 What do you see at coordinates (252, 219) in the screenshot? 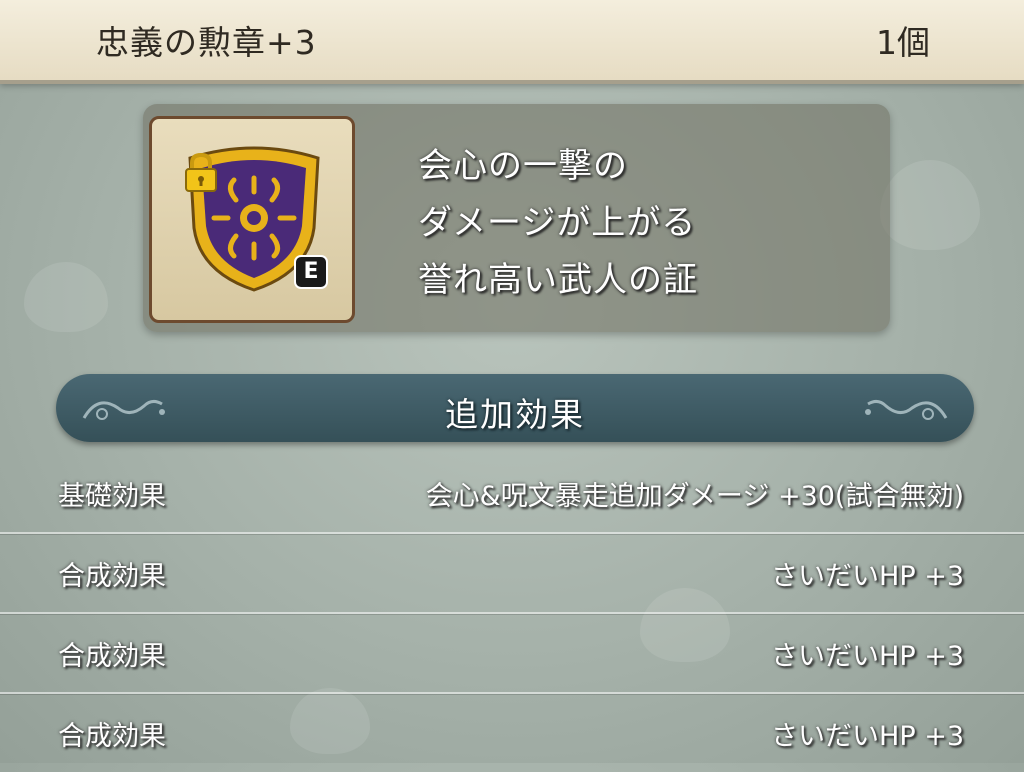
I see `item-icon-frame: E` at bounding box center [252, 219].